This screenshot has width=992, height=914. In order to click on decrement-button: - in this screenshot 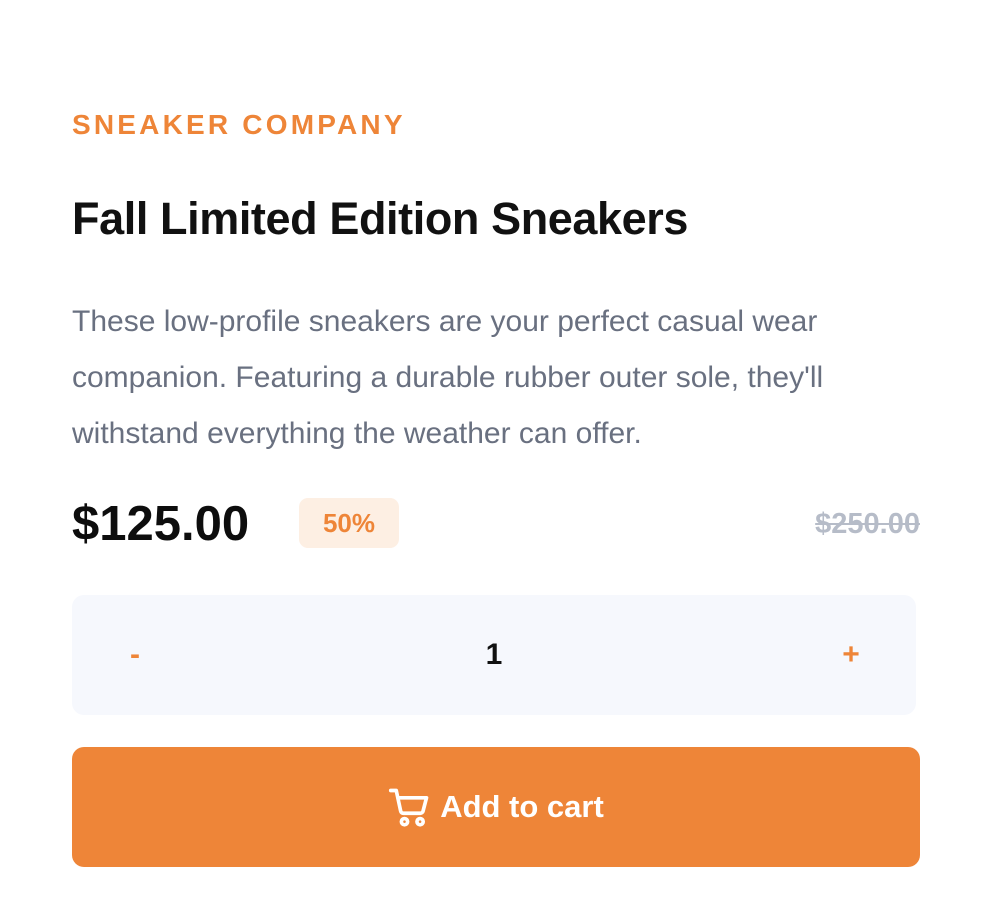, I will do `click(135, 655)`.